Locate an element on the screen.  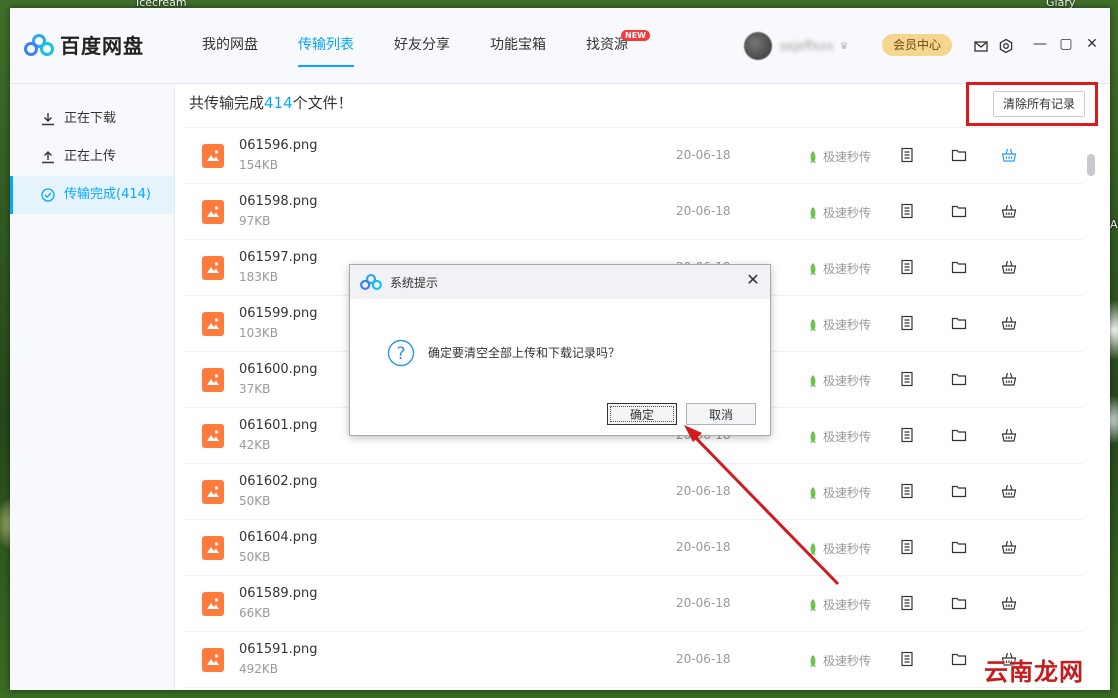
dialog-header: 系统提示 ✕ is located at coordinates (560, 282).